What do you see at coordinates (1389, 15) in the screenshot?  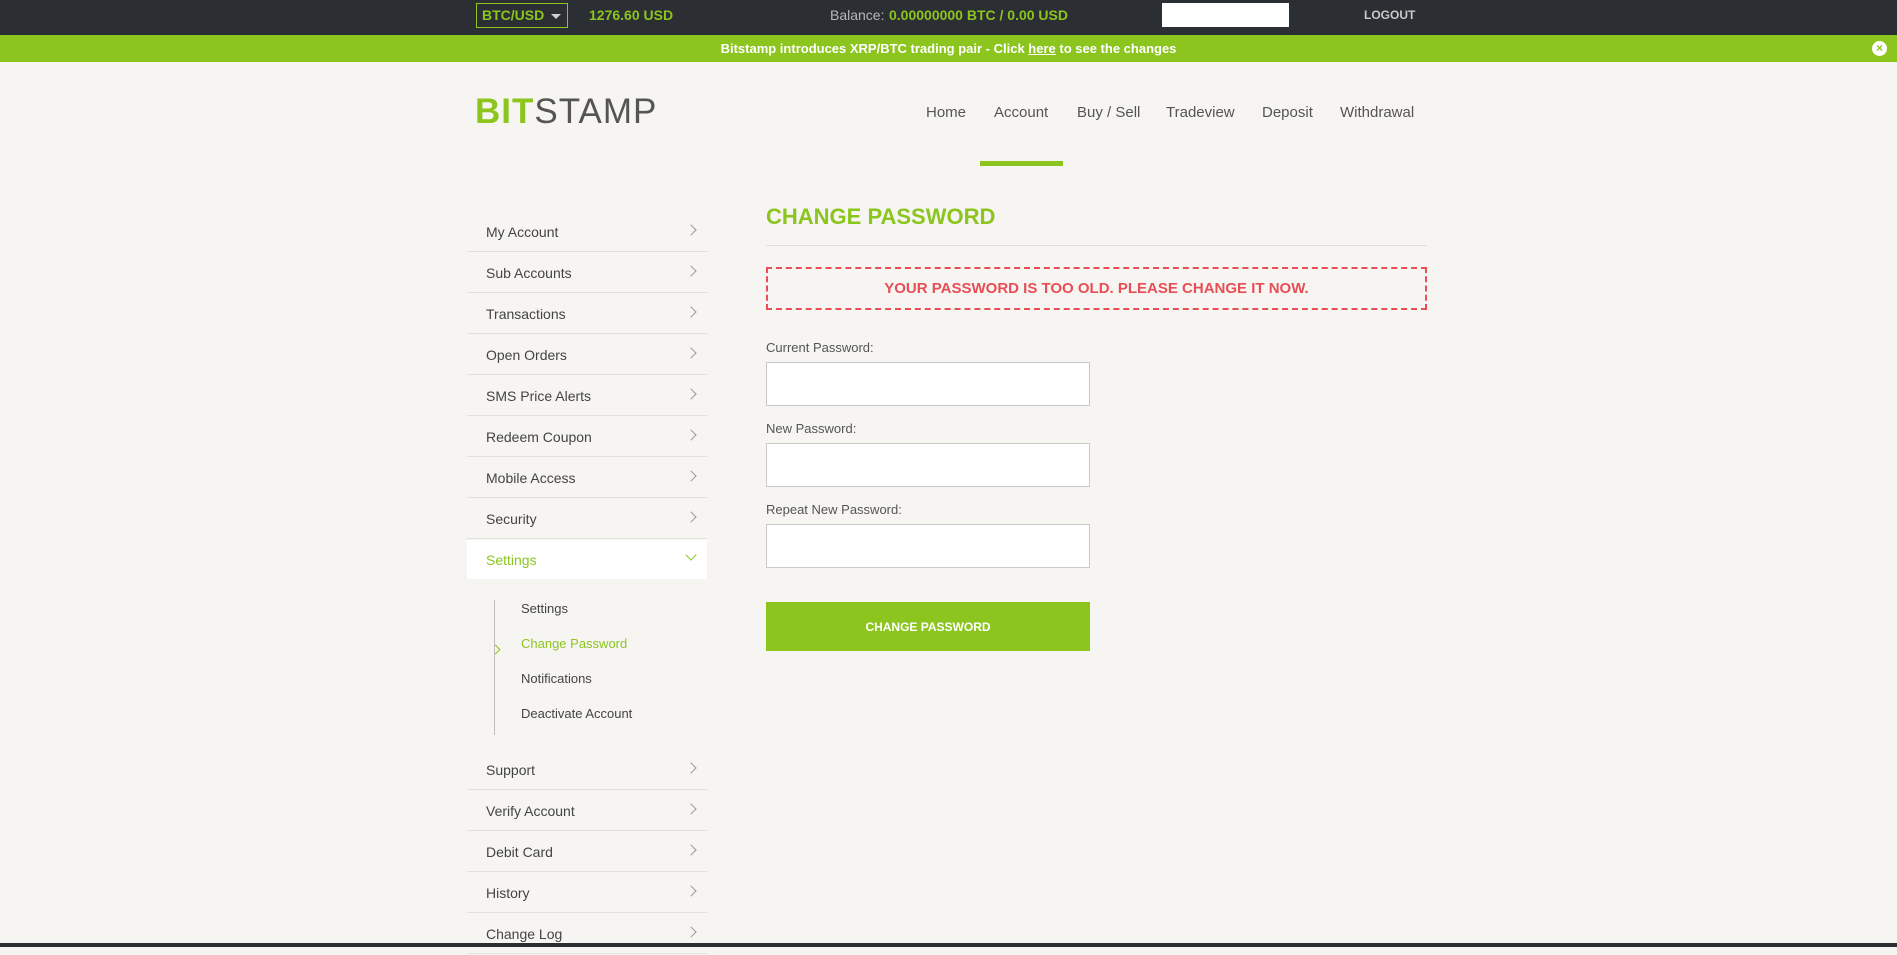 I see `logout-link: LOGOUT` at bounding box center [1389, 15].